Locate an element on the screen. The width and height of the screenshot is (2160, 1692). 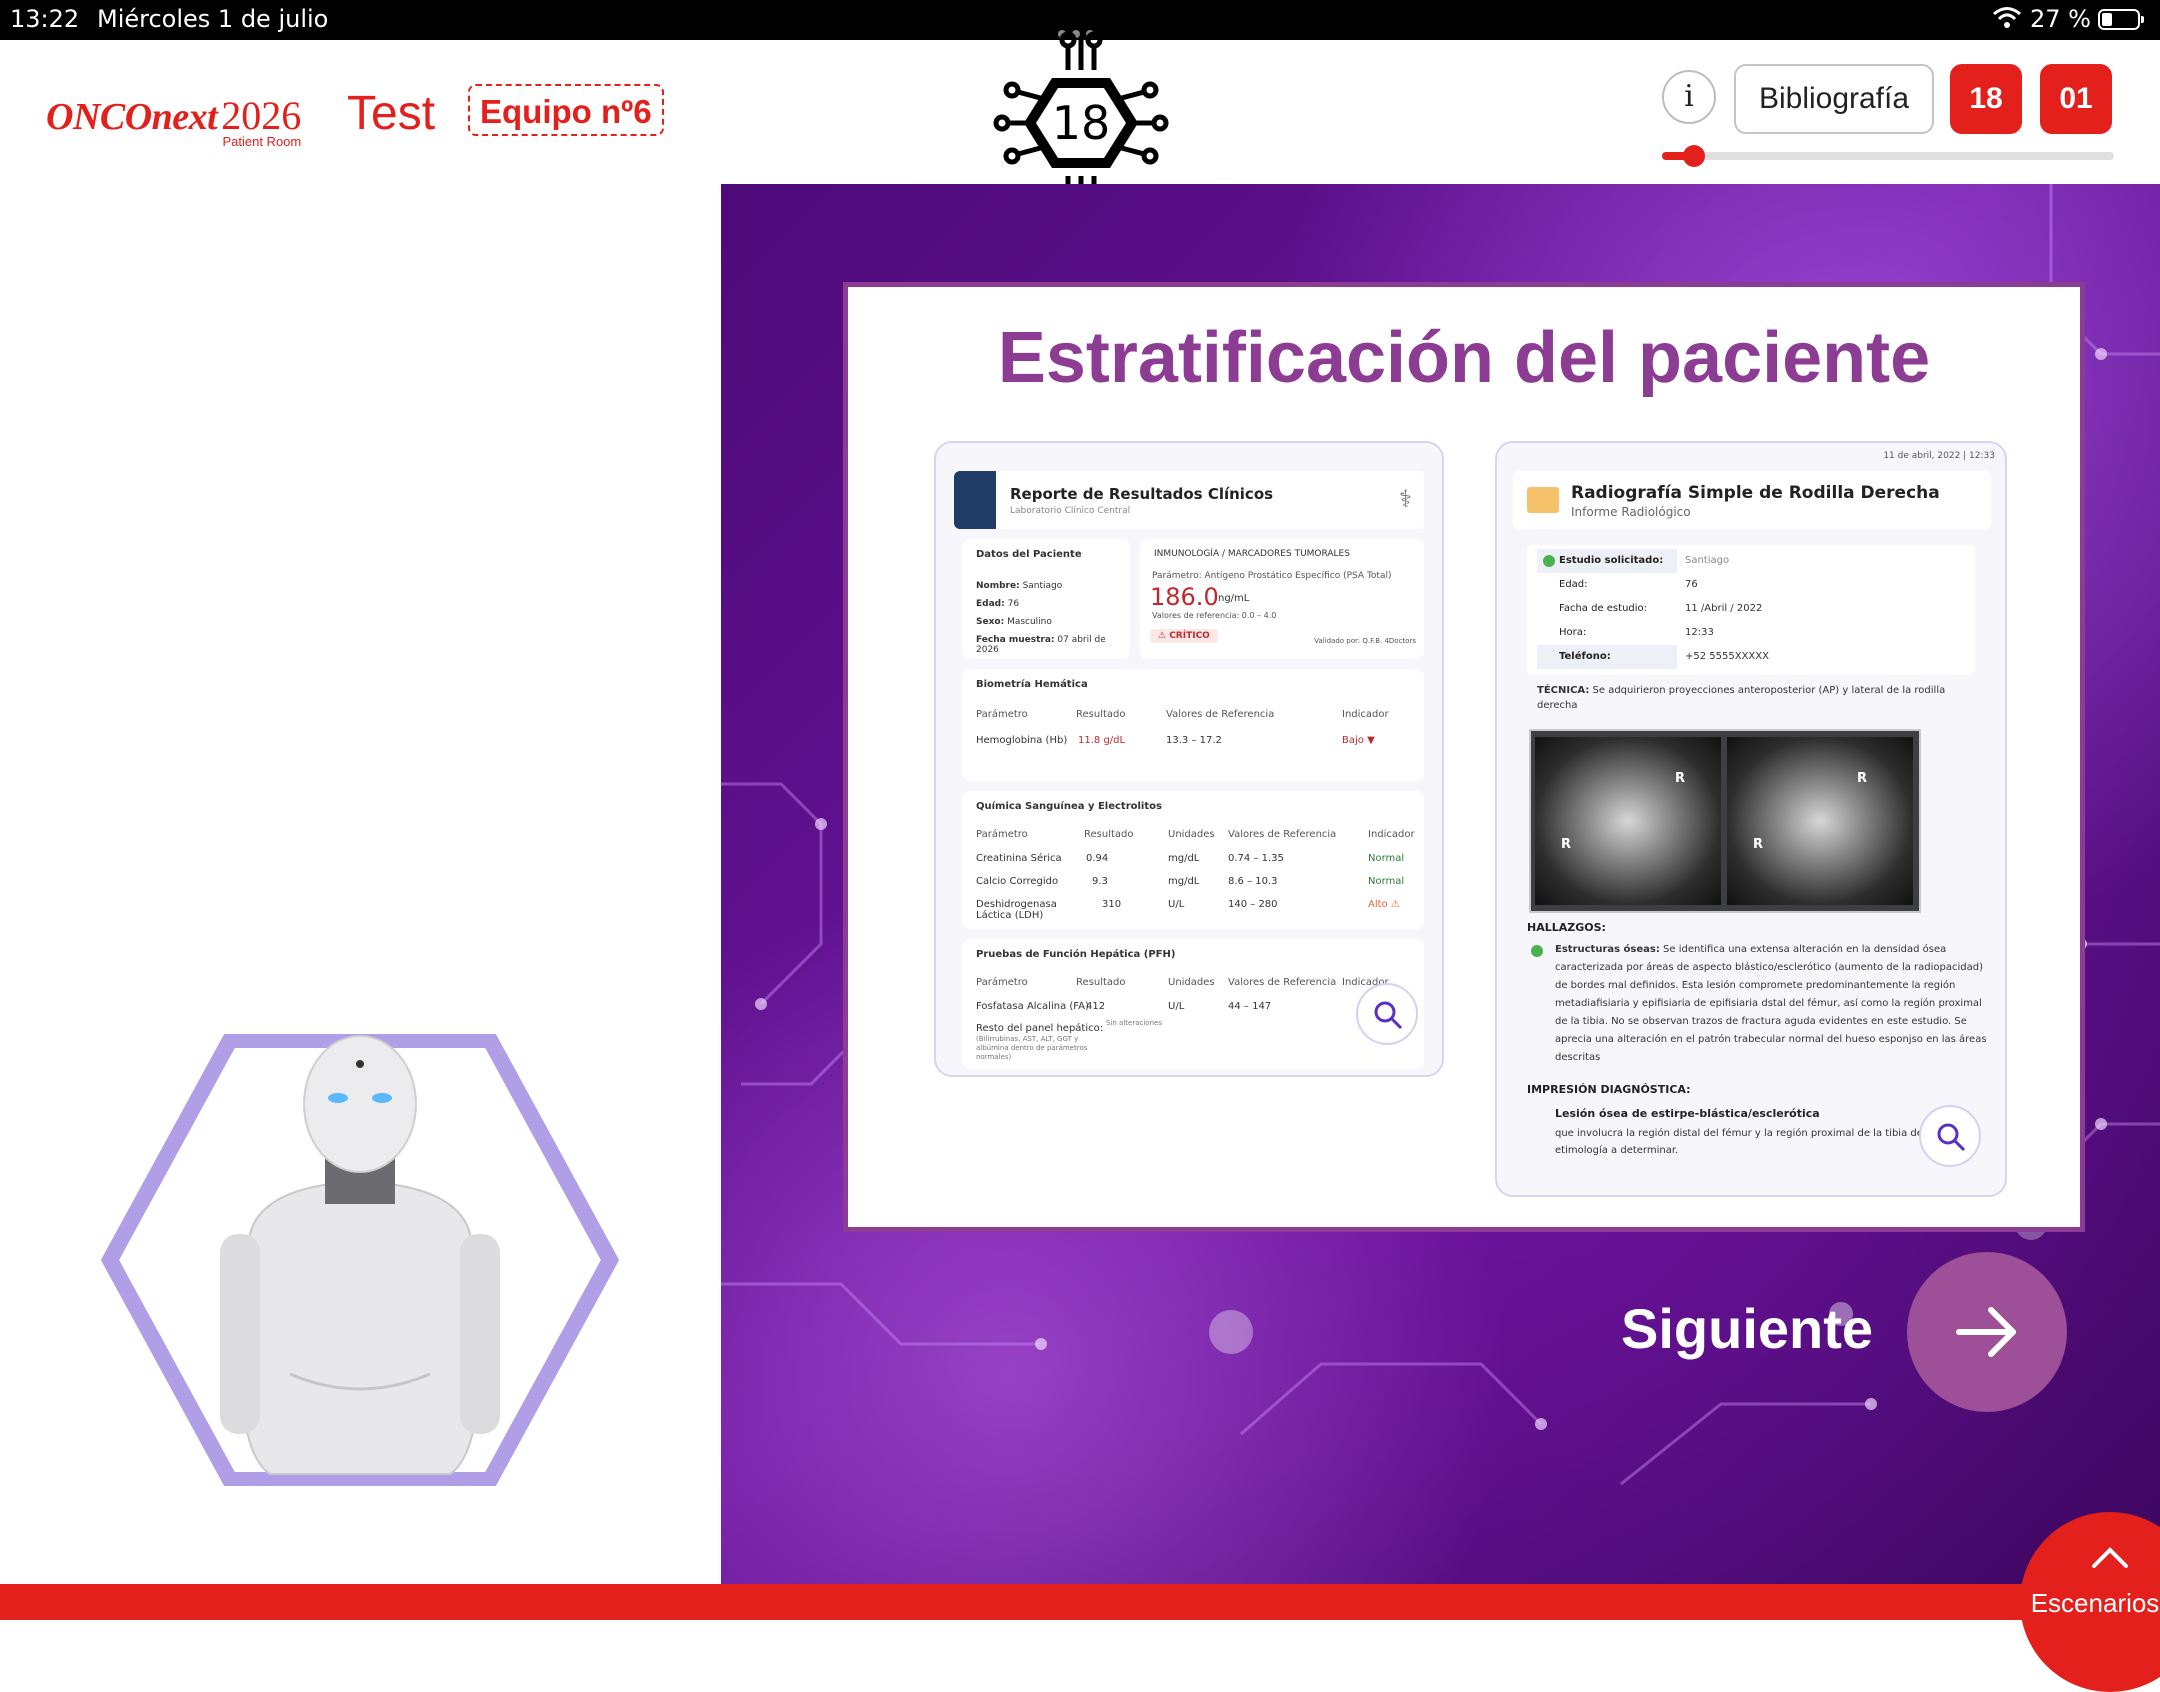
rad-date: 11 de abril, 2022 | 12:33 is located at coordinates (1939, 456).